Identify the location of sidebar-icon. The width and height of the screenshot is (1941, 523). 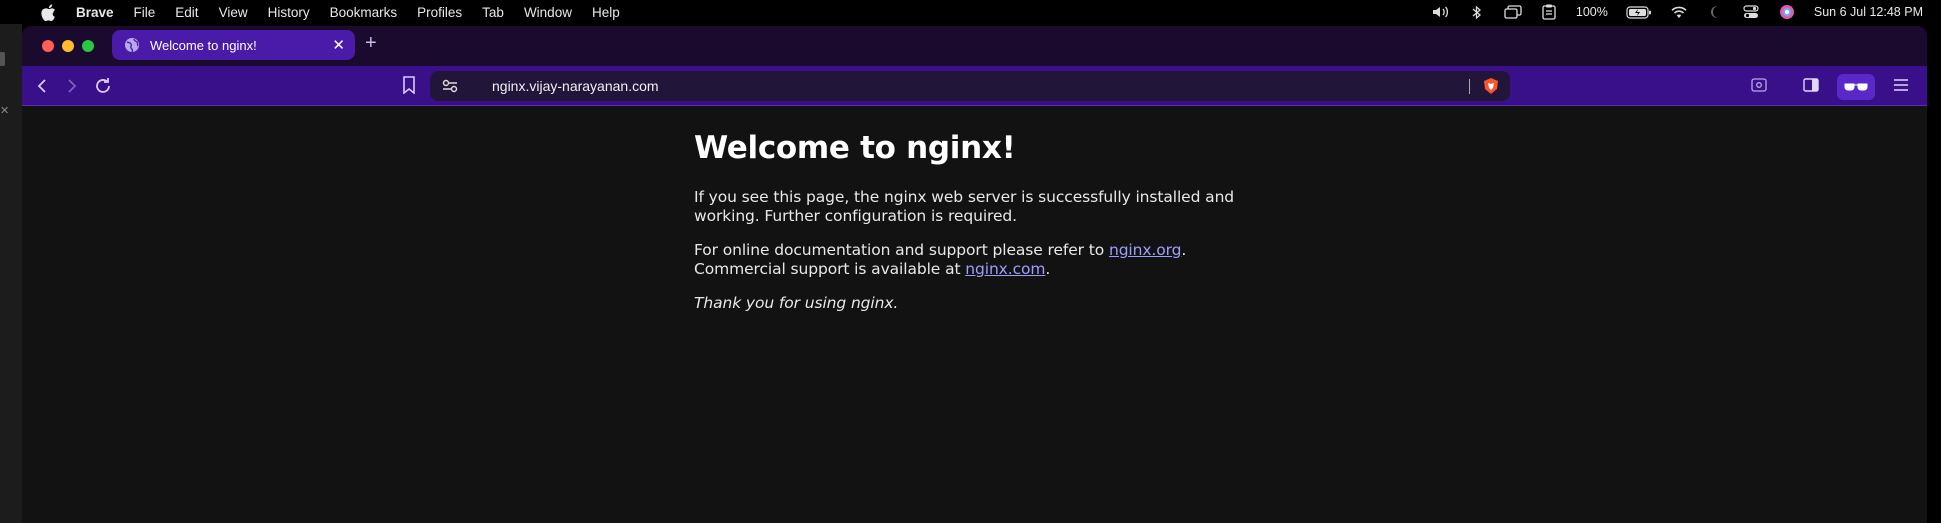
(1811, 84).